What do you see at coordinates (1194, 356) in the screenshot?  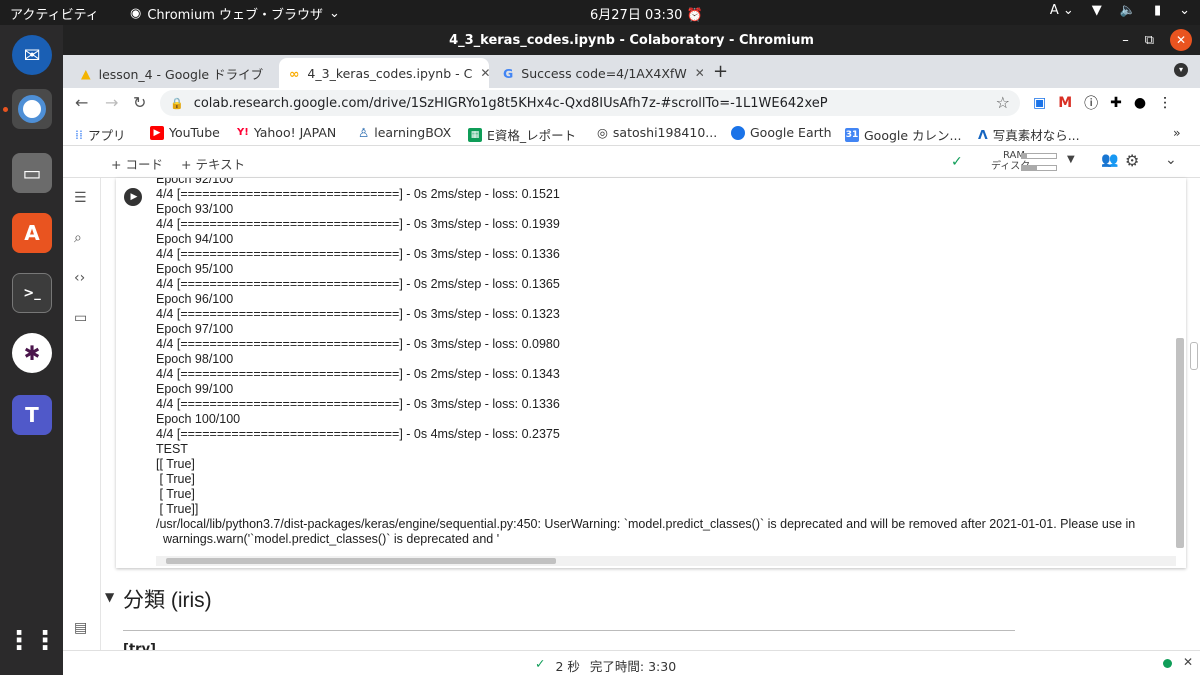 I see `notebook-scrollbar` at bounding box center [1194, 356].